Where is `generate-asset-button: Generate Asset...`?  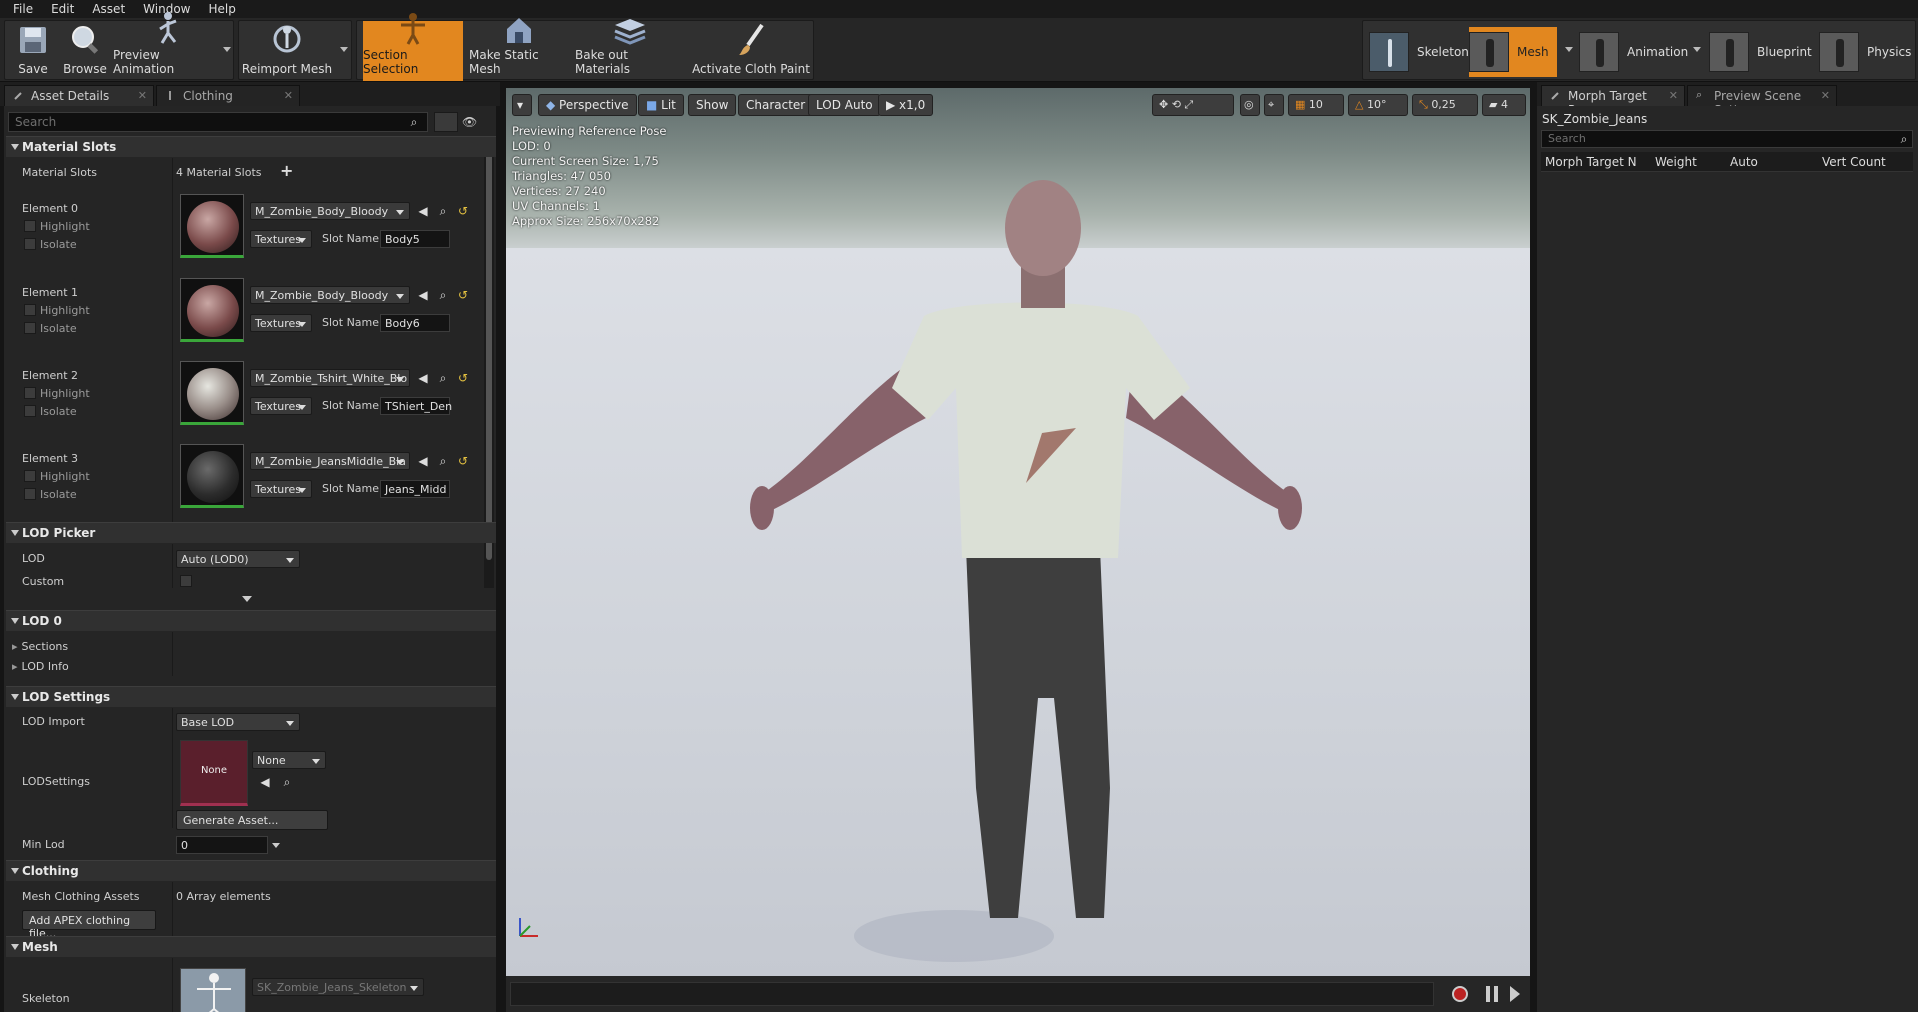
generate-asset-button: Generate Asset... is located at coordinates (252, 820).